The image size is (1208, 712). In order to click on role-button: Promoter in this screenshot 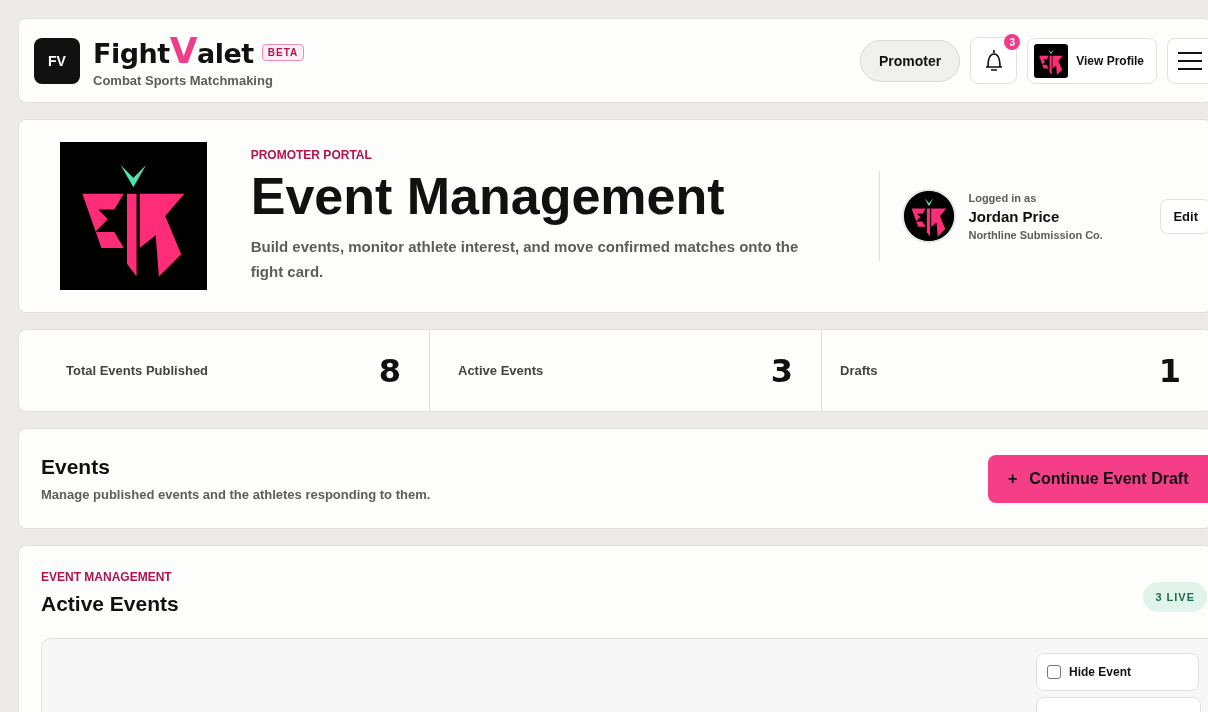, I will do `click(910, 60)`.